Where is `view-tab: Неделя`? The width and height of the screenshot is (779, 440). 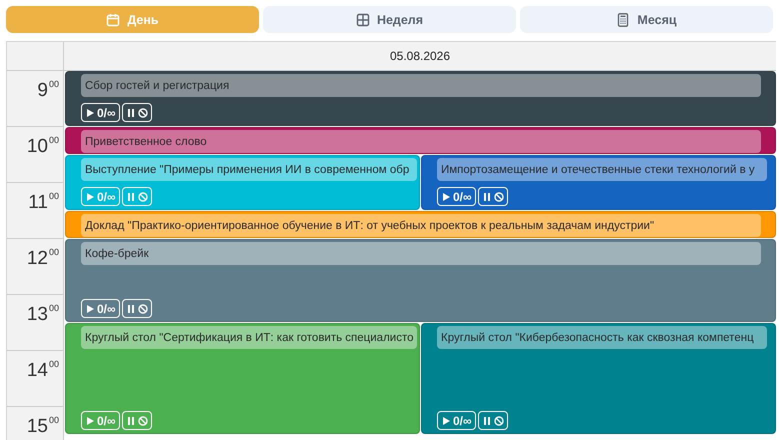 view-tab: Неделя is located at coordinates (389, 19).